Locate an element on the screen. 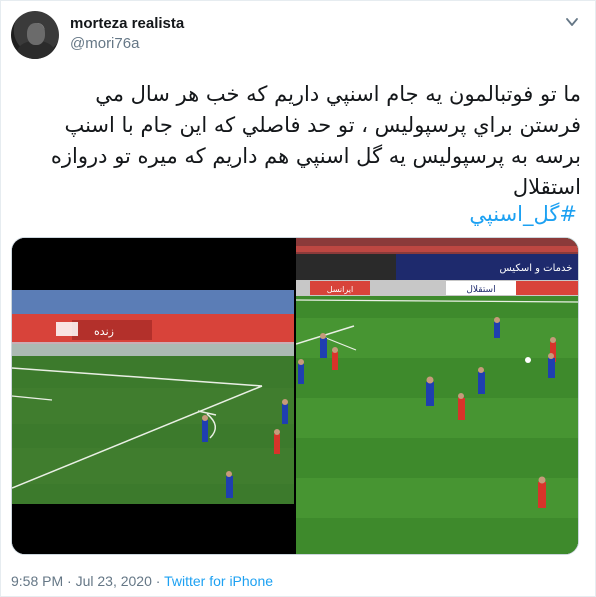  avatar is located at coordinates (35, 35).